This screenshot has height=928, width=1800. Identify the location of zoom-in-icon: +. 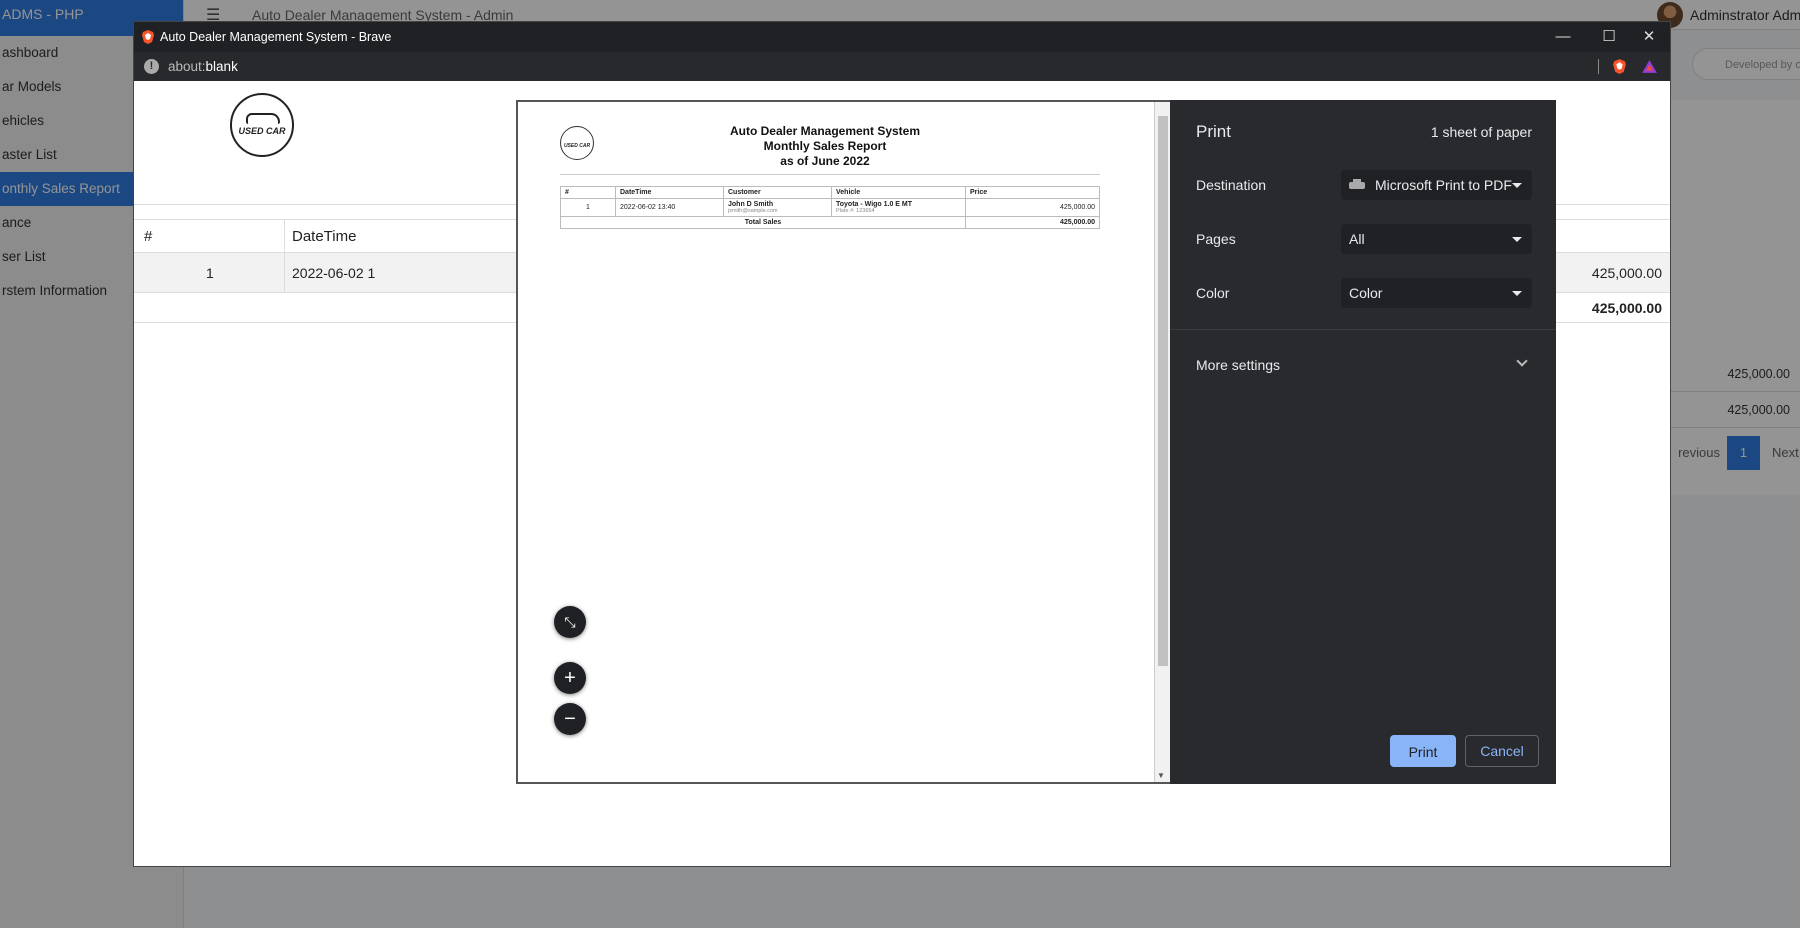
(570, 678).